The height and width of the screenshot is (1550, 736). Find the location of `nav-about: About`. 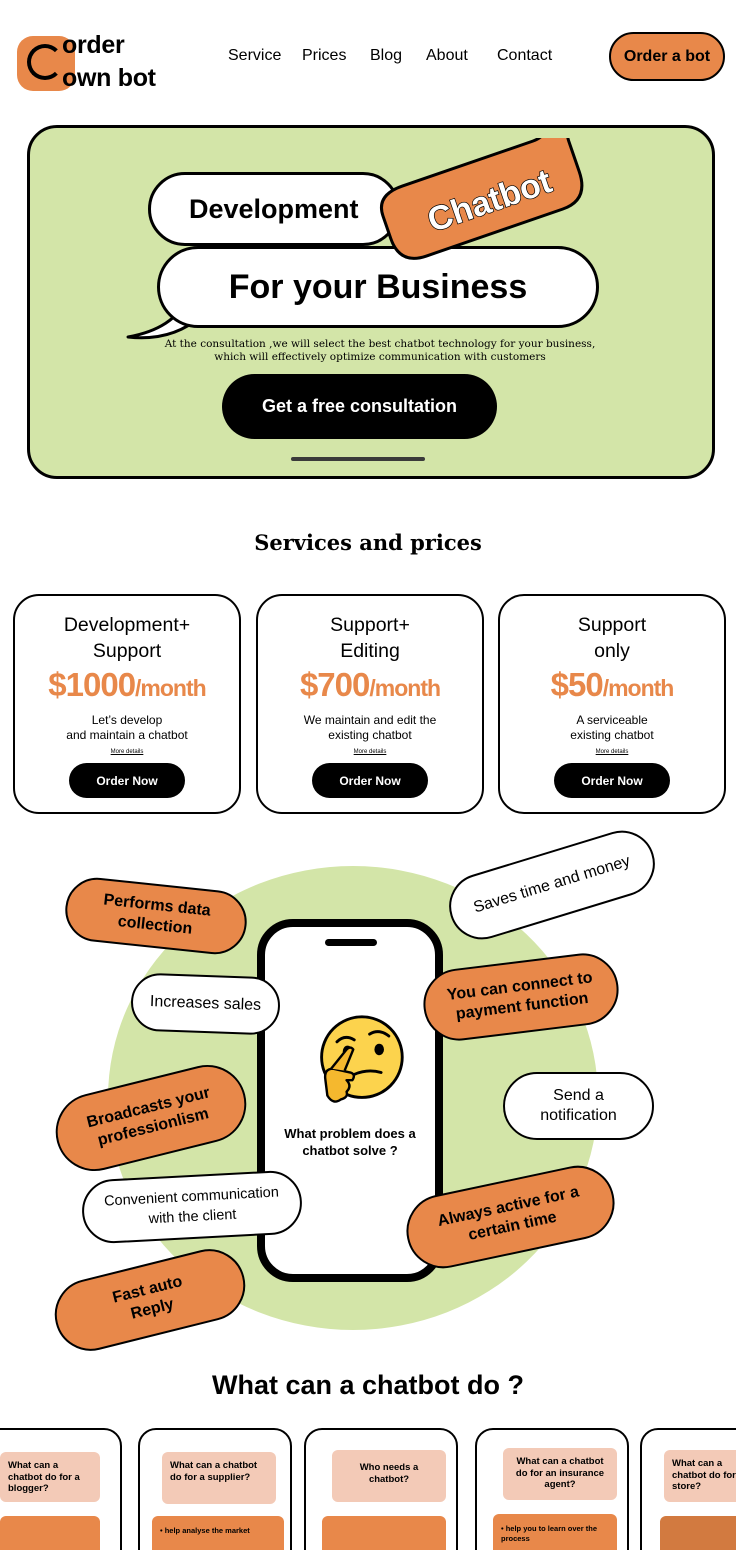

nav-about: About is located at coordinates (447, 56).